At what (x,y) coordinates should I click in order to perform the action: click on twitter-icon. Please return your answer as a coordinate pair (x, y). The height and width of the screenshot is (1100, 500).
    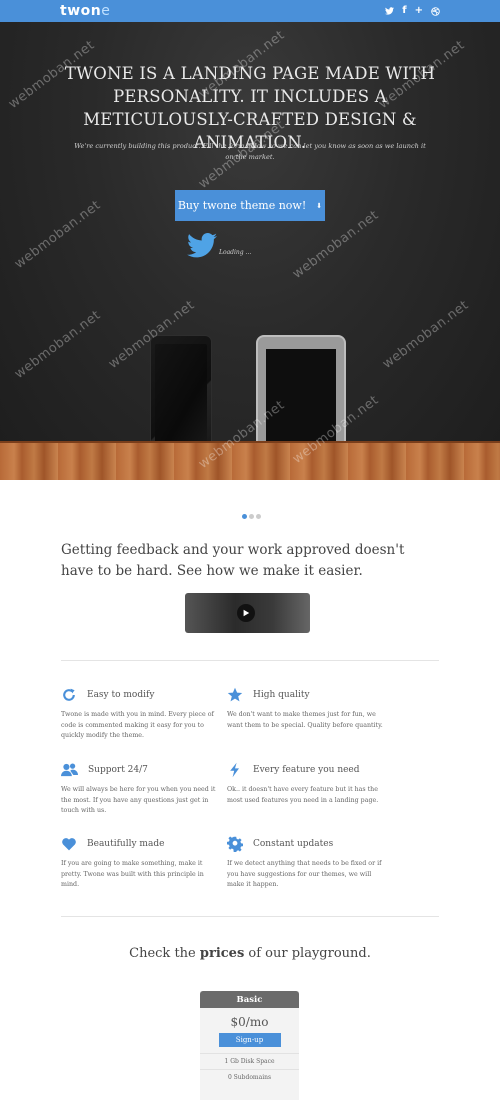
    Looking at the image, I should click on (390, 11).